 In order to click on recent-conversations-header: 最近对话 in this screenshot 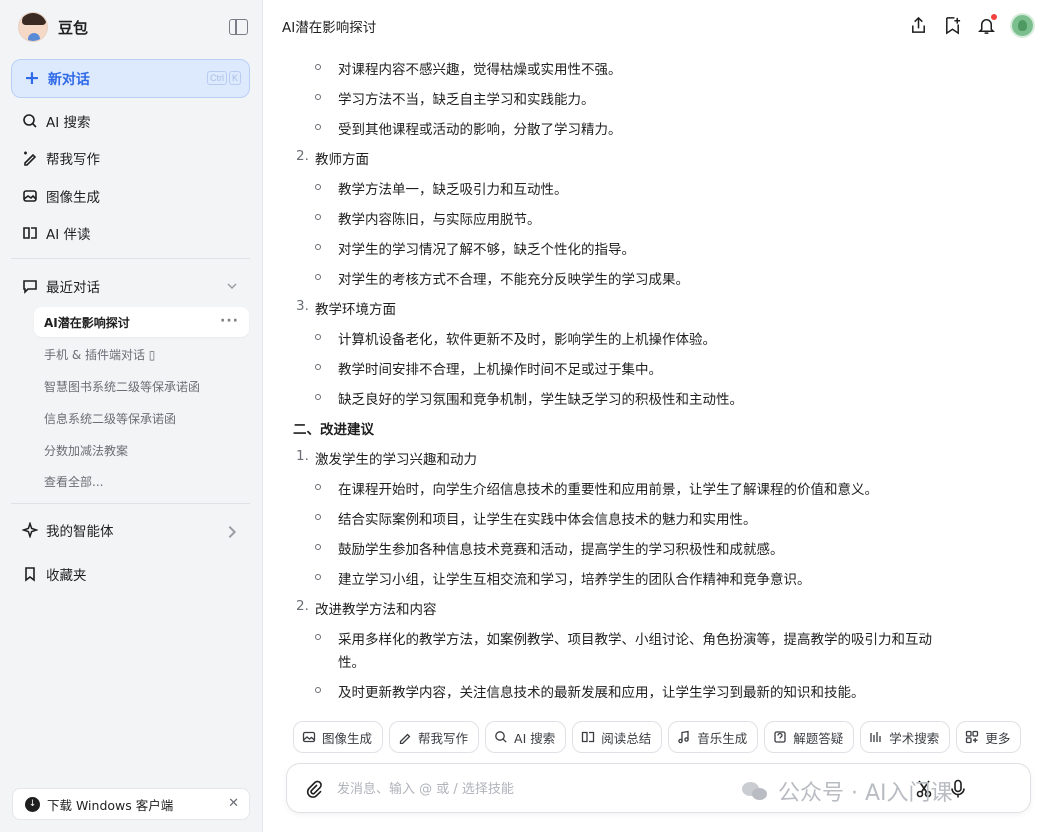, I will do `click(132, 286)`.